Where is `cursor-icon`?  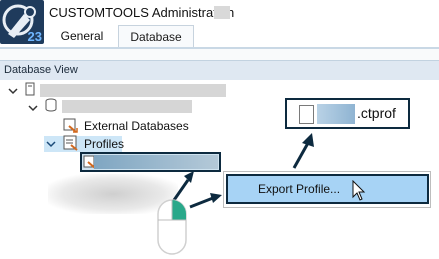 cursor-icon is located at coordinates (359, 192).